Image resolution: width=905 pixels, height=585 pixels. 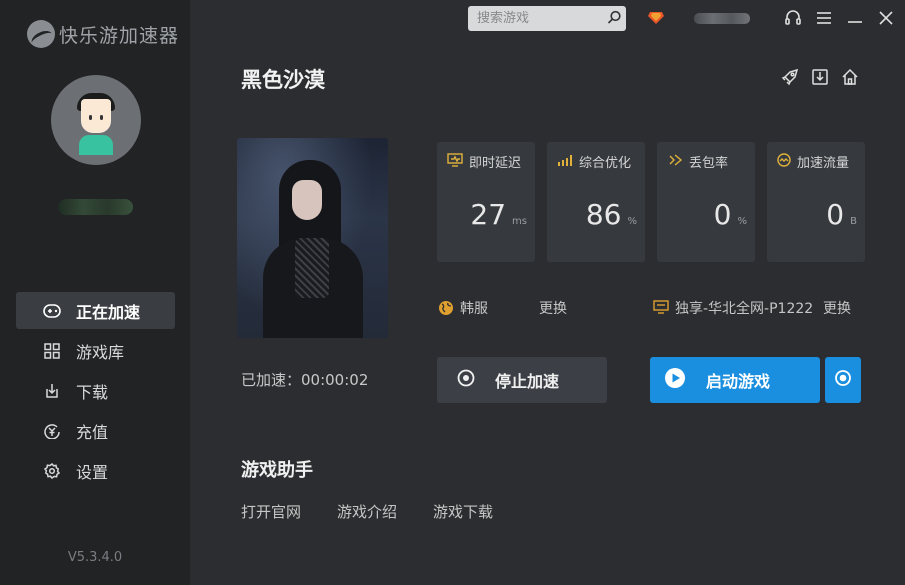 What do you see at coordinates (283, 80) in the screenshot?
I see `game-title: 黑色沙漠` at bounding box center [283, 80].